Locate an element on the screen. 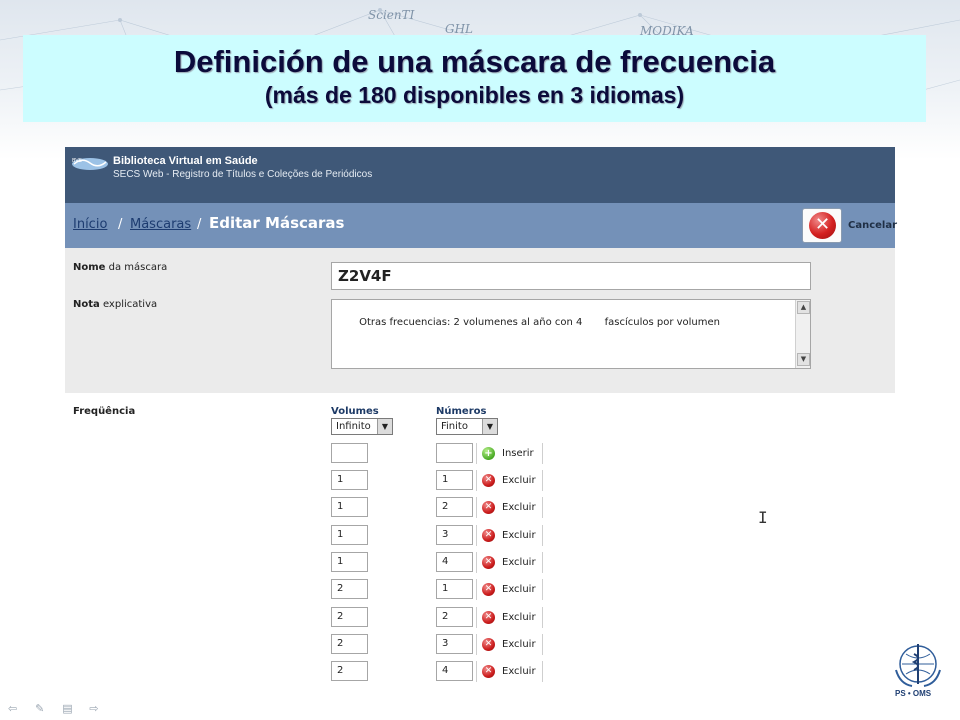 The height and width of the screenshot is (720, 960). who-emblem-icon is located at coordinates (918, 665).